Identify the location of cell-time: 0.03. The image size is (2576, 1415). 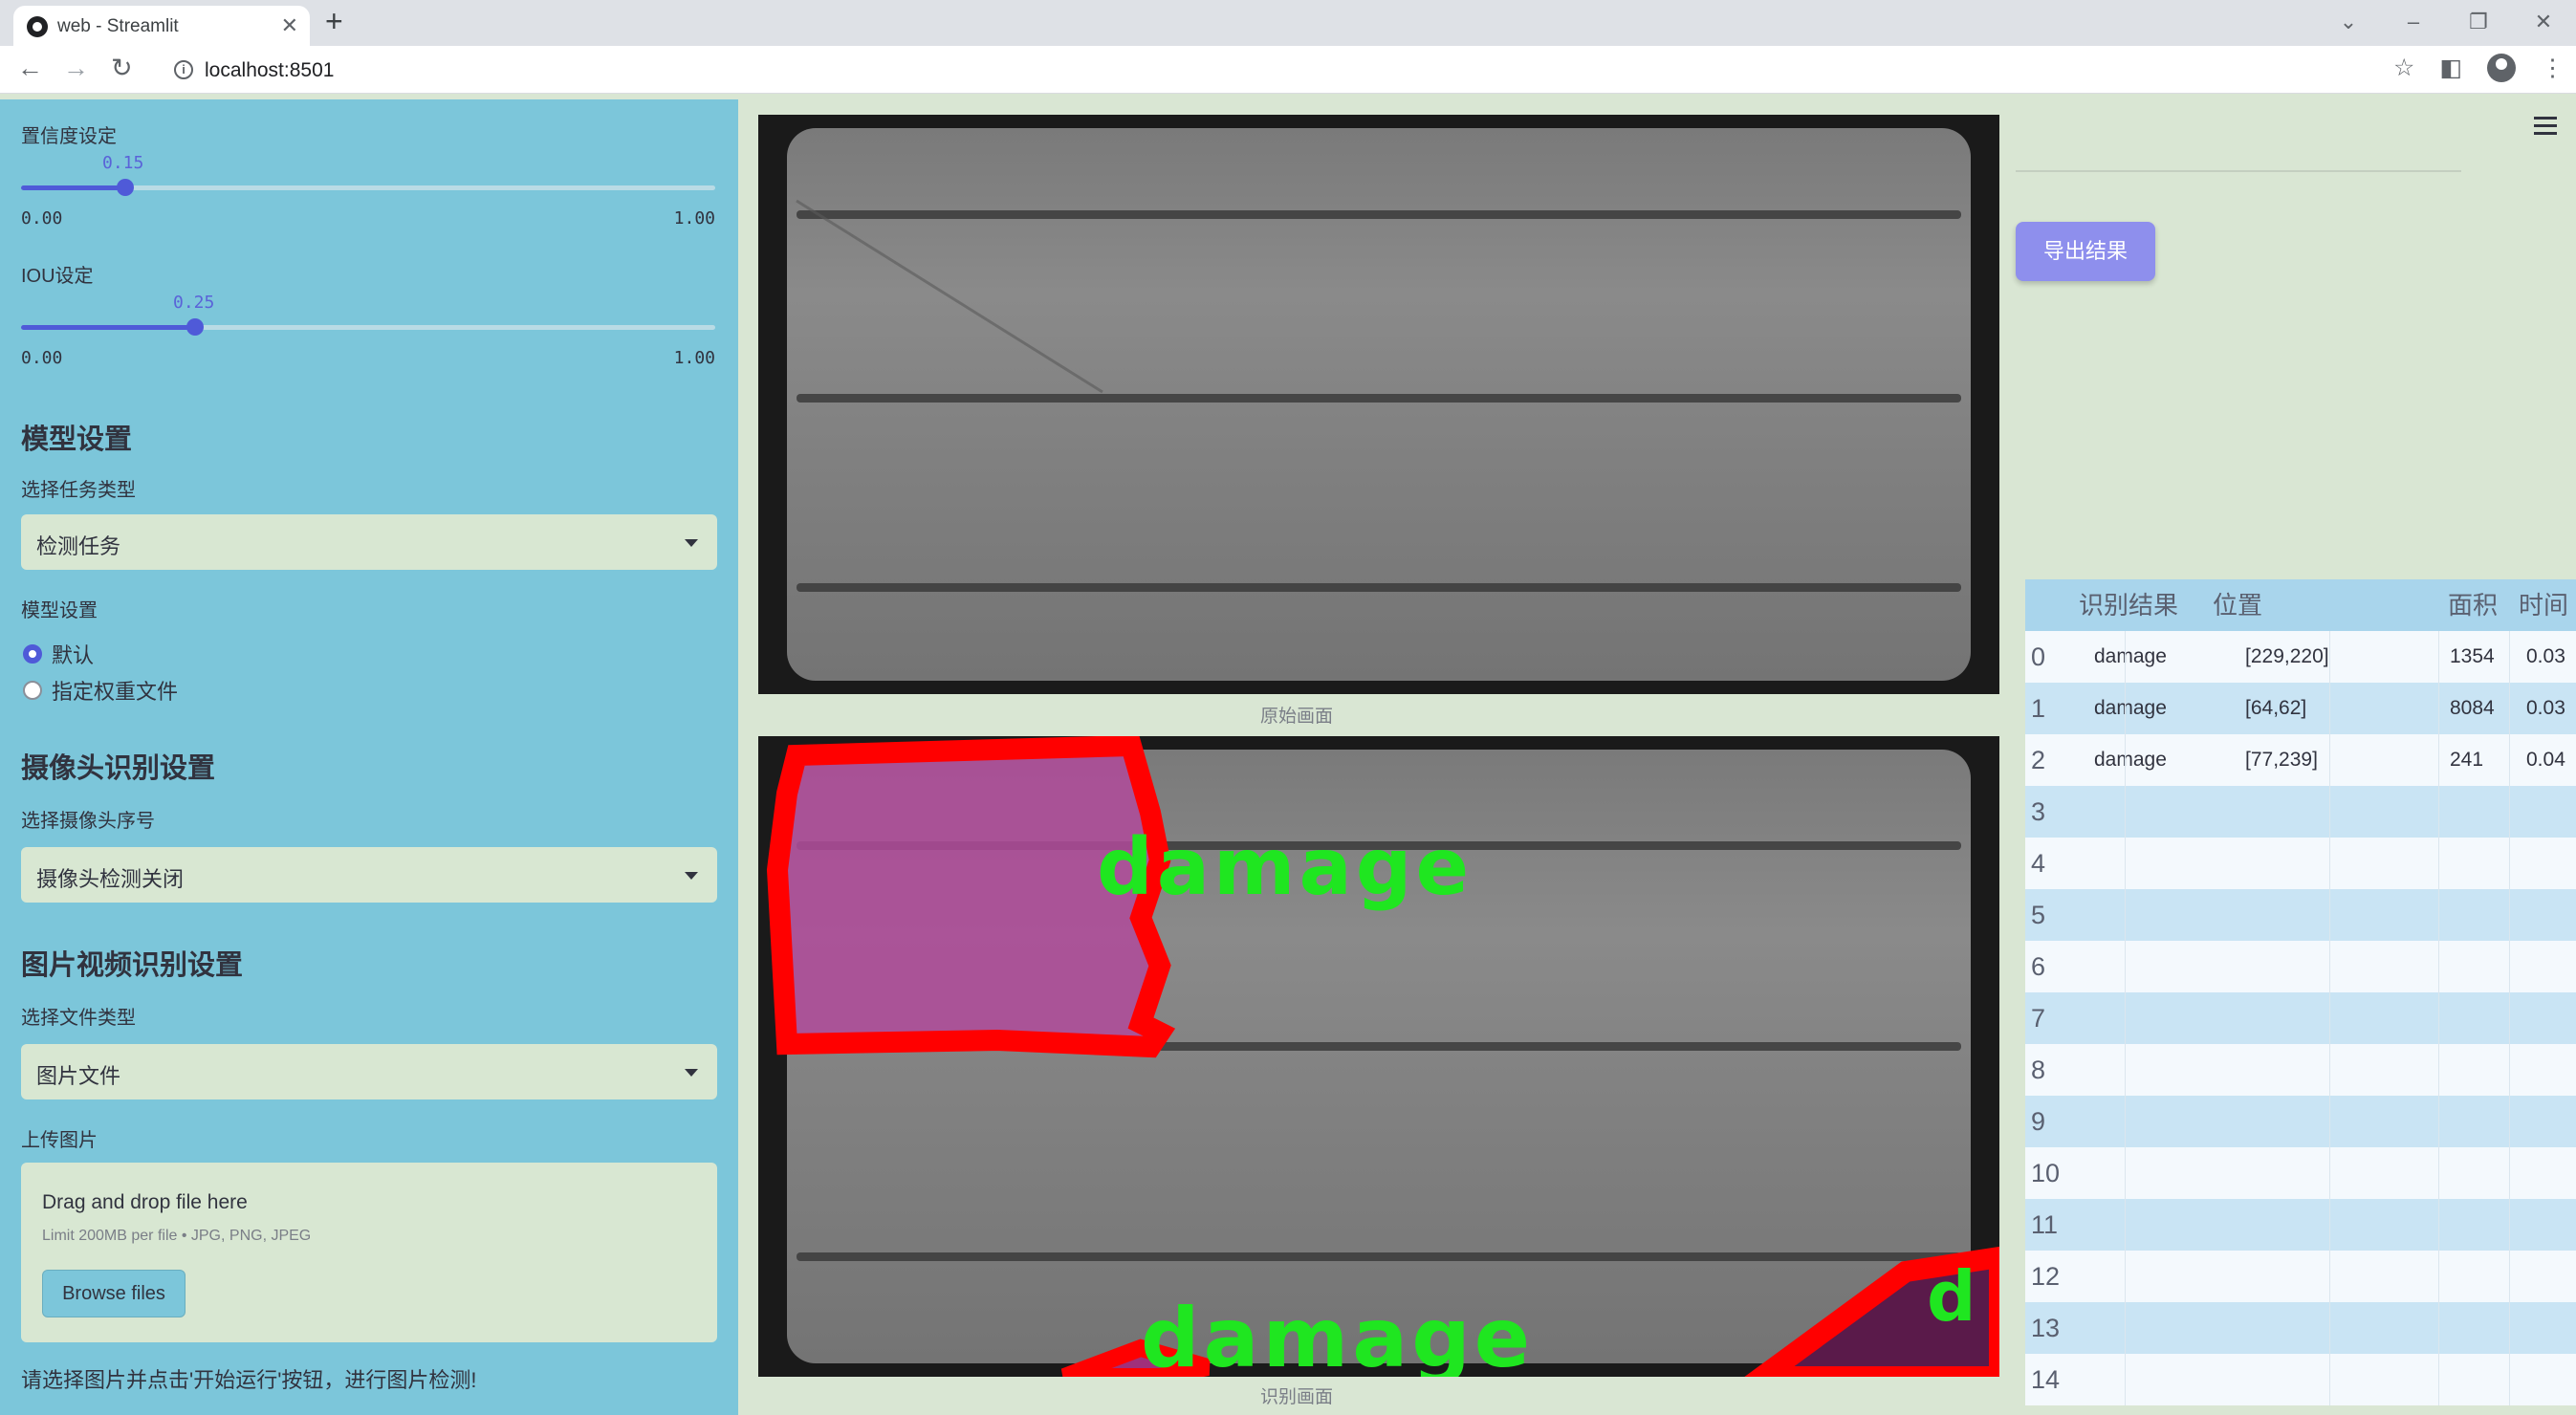
(2545, 708).